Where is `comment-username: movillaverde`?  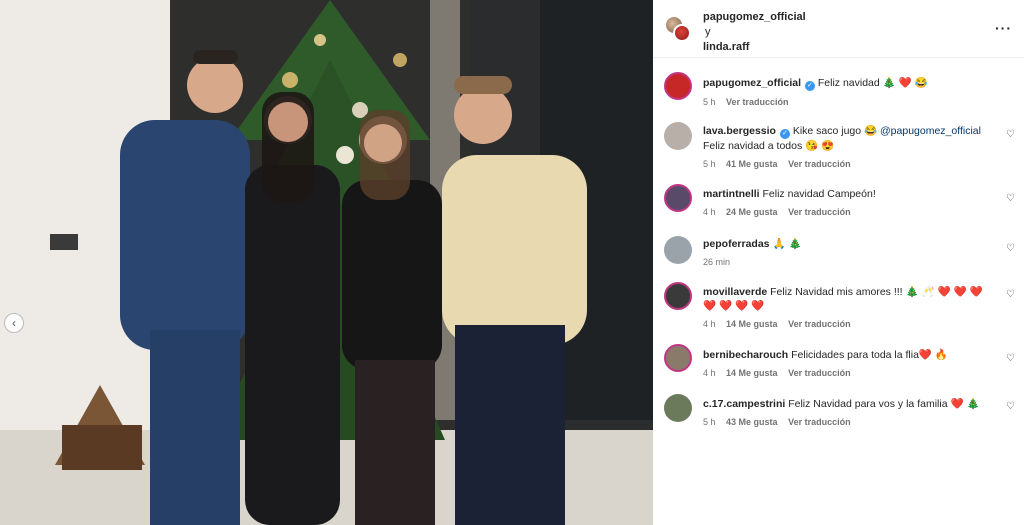 comment-username: movillaverde is located at coordinates (735, 292).